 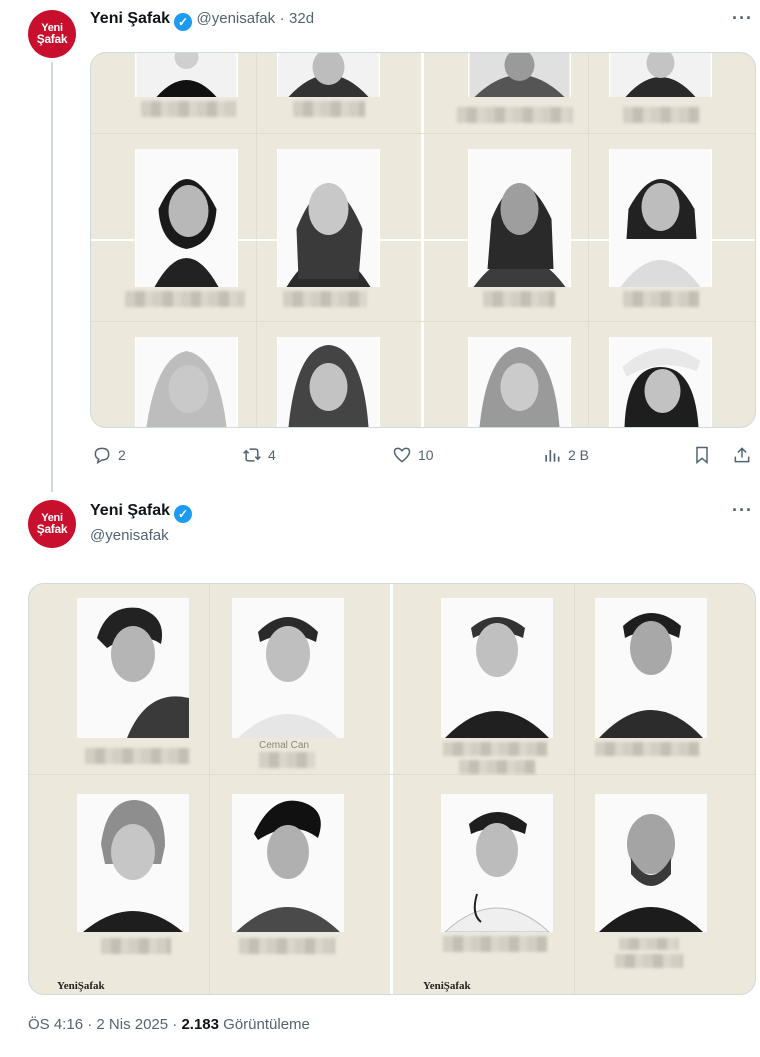 I want to click on retweet-count: 4, so click(x=272, y=455).